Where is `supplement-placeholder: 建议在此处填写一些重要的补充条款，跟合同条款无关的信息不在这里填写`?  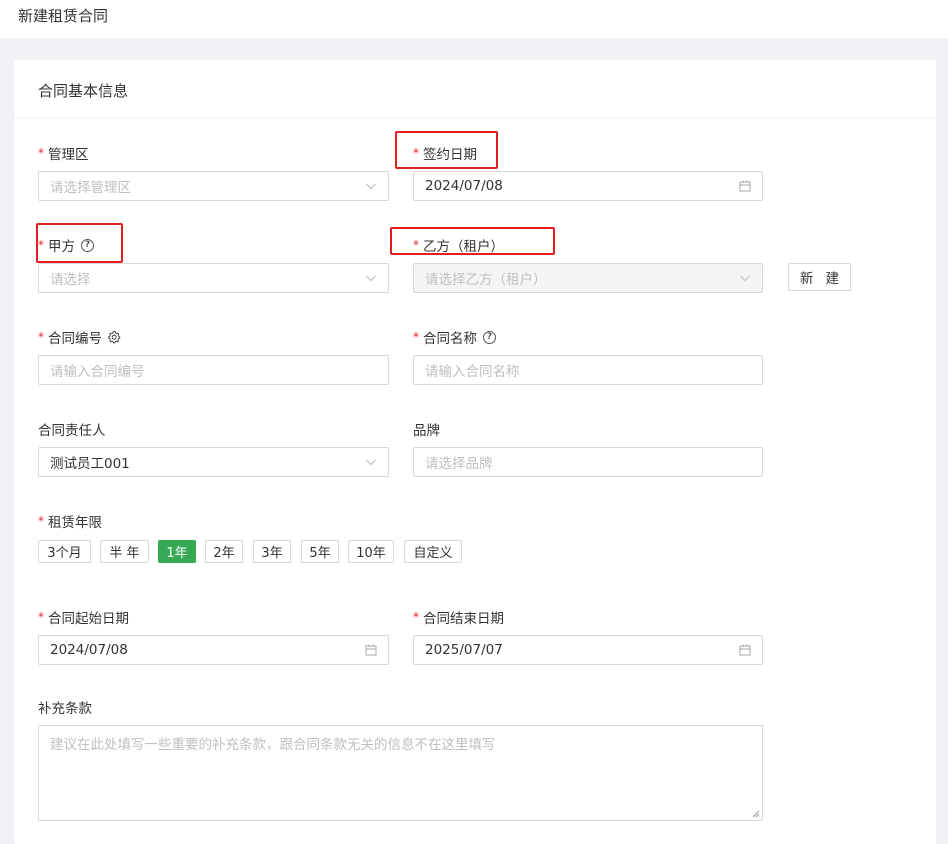 supplement-placeholder: 建议在此处填写一些重要的补充条款，跟合同条款无关的信息不在这里填写 is located at coordinates (273, 745).